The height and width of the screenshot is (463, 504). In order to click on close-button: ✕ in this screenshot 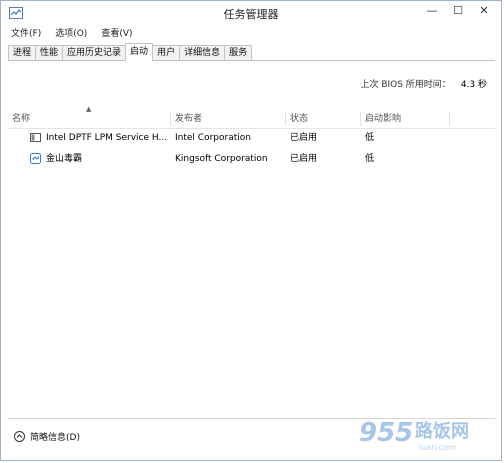, I will do `click(484, 11)`.